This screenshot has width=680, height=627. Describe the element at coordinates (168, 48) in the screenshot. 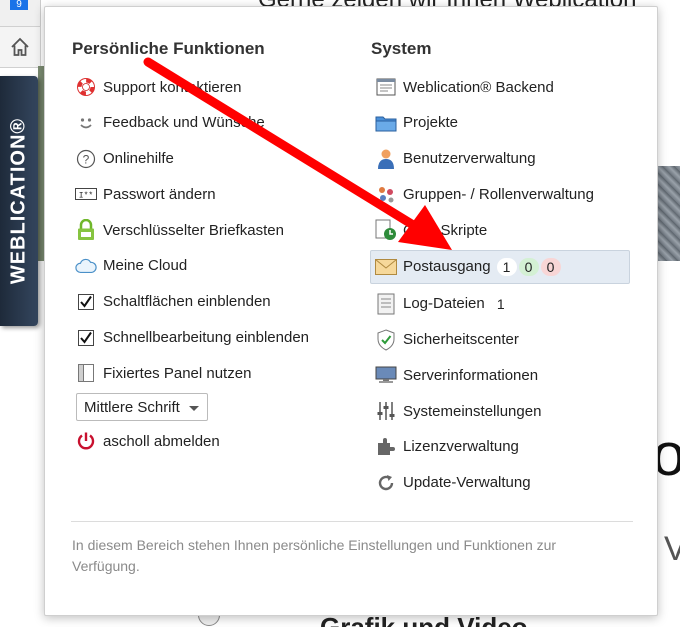

I see `personal-functions-title: Persönliche Funktionen` at that location.